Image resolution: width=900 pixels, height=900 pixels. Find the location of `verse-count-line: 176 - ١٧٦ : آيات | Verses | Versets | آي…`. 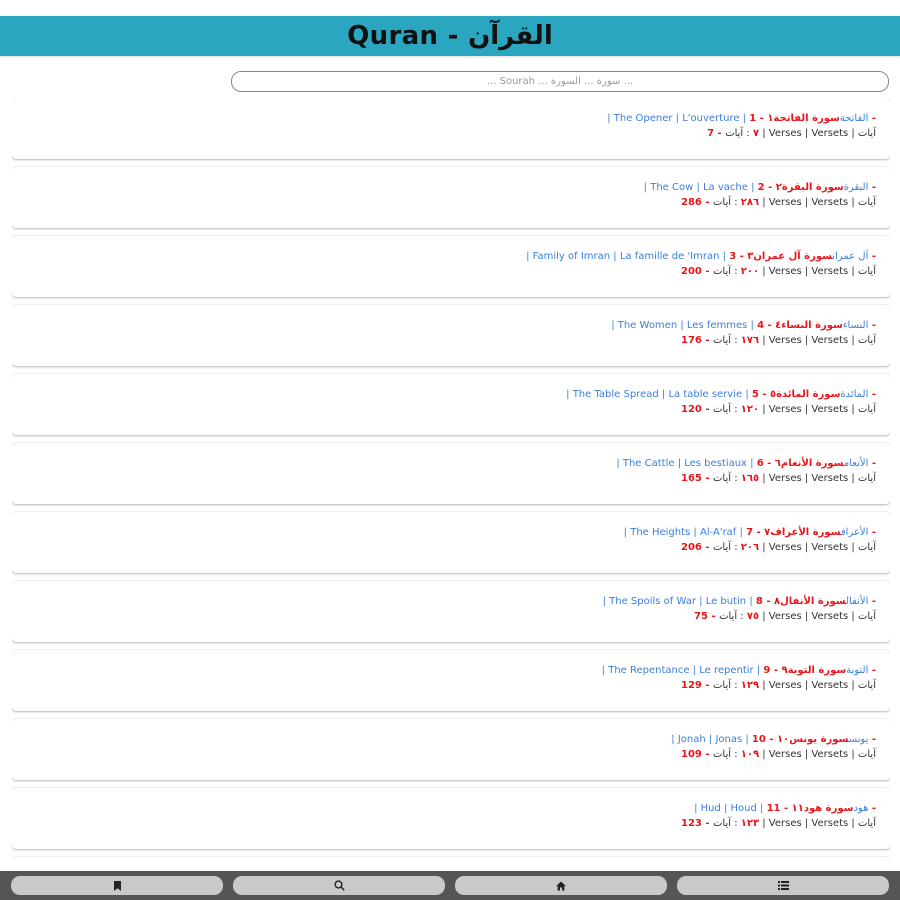

verse-count-line: 176 - ١٧٦ : آيات | Verses | Versets | آي… is located at coordinates (778, 340).